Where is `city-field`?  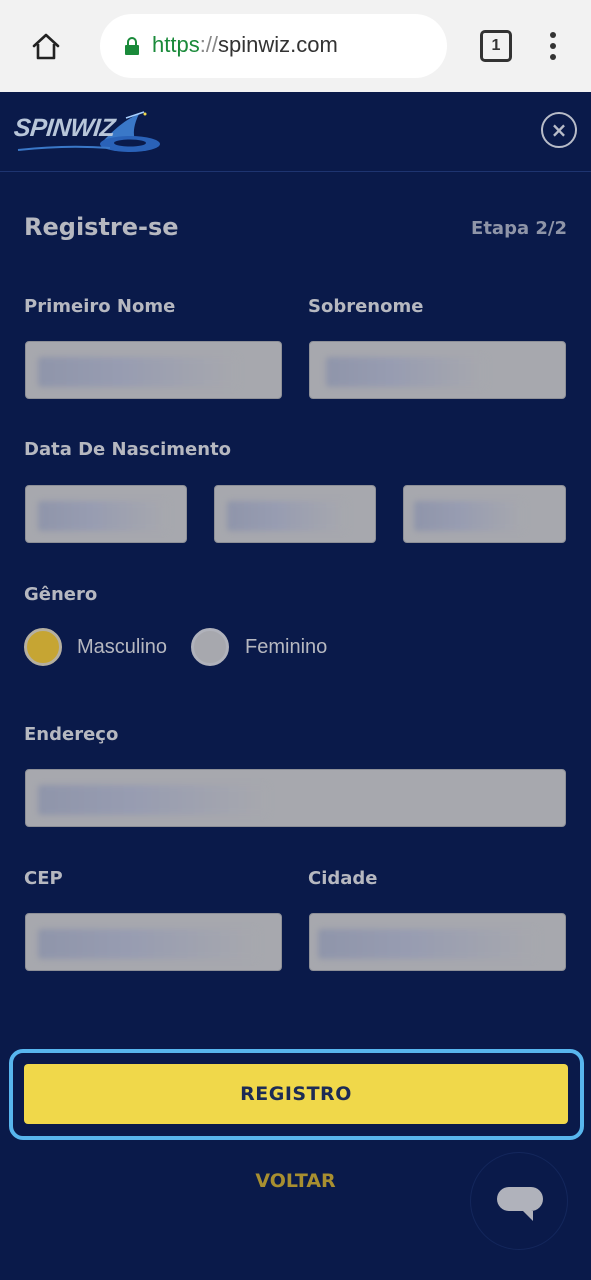 city-field is located at coordinates (437, 942).